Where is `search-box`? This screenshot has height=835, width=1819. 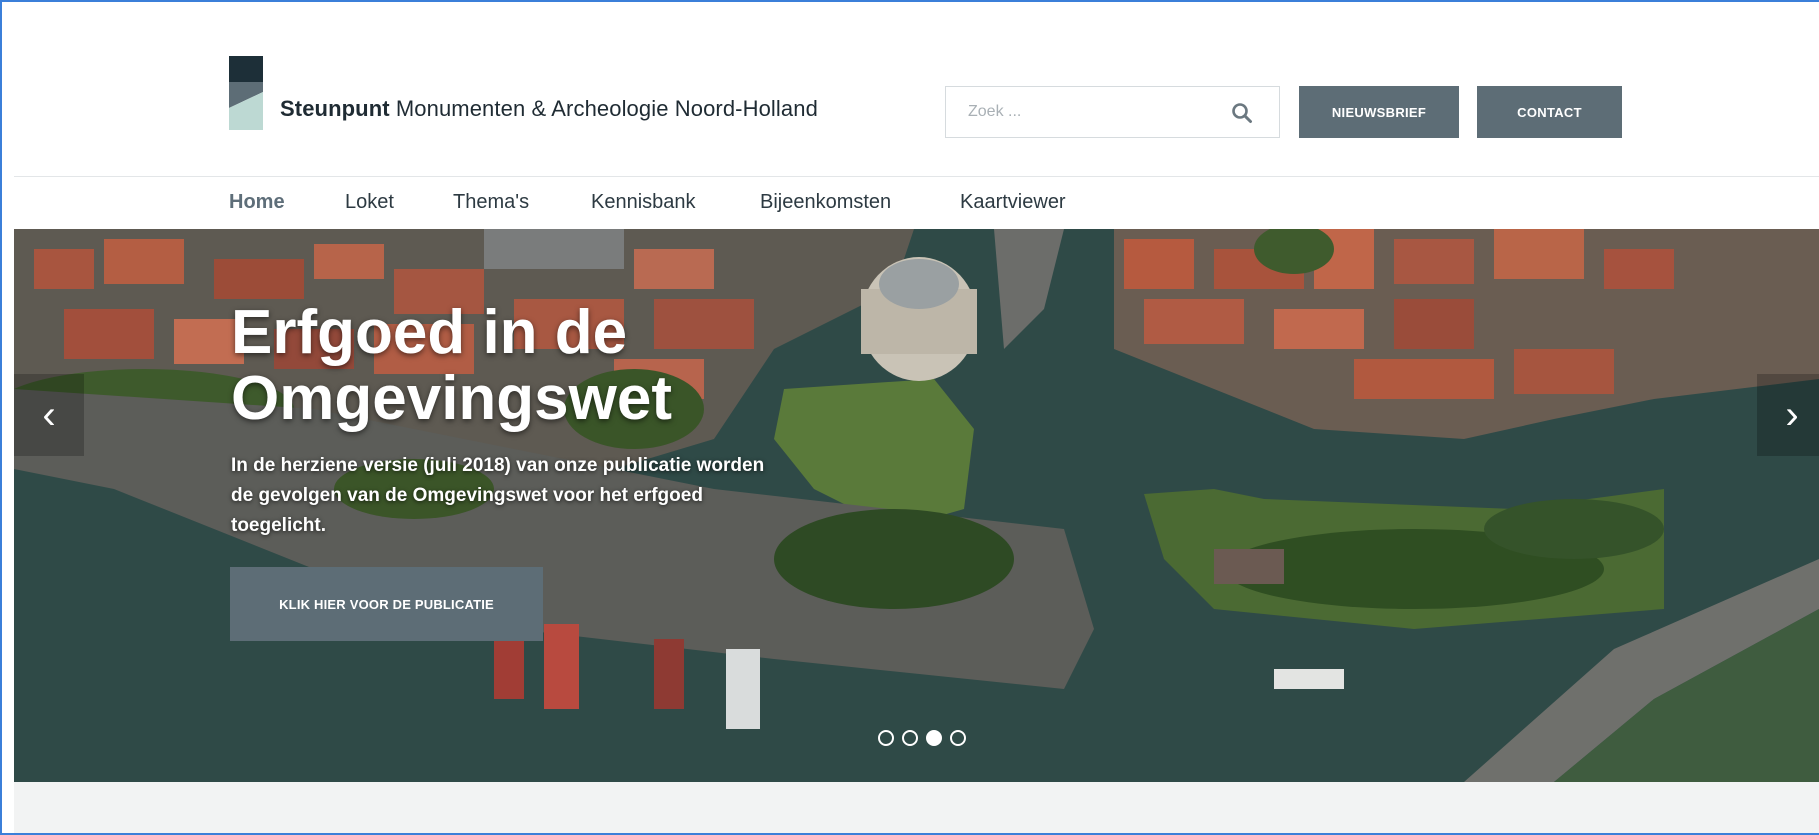
search-box is located at coordinates (1112, 112).